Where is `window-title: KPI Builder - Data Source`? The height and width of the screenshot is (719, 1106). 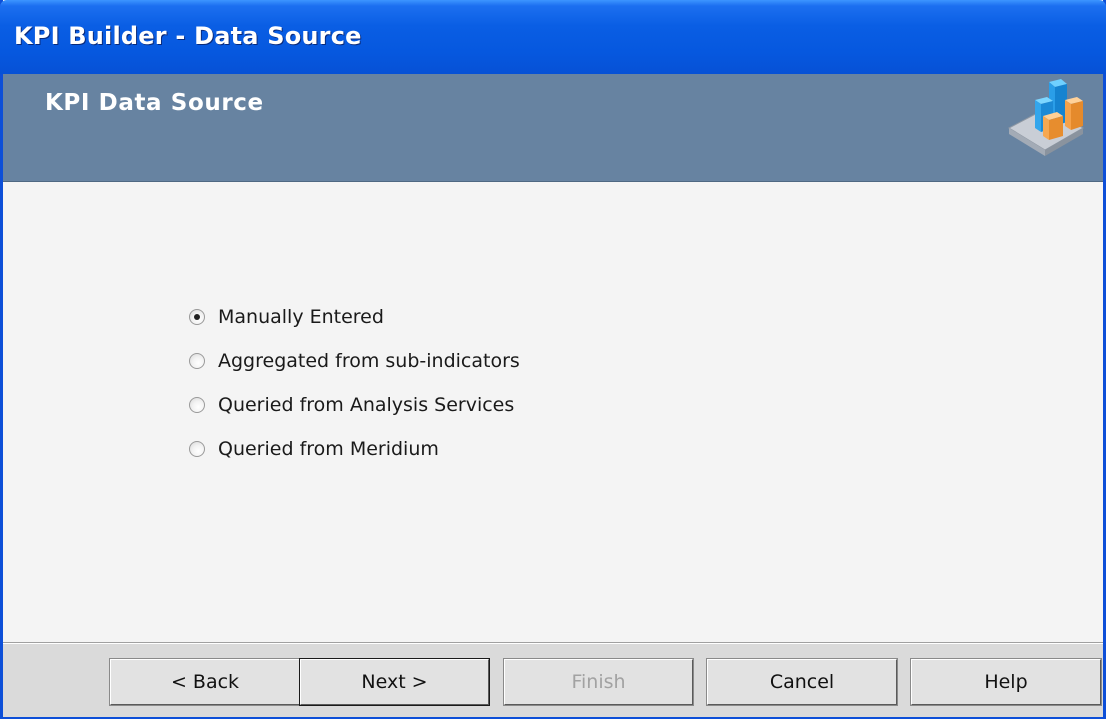
window-title: KPI Builder - Data Source is located at coordinates (188, 36).